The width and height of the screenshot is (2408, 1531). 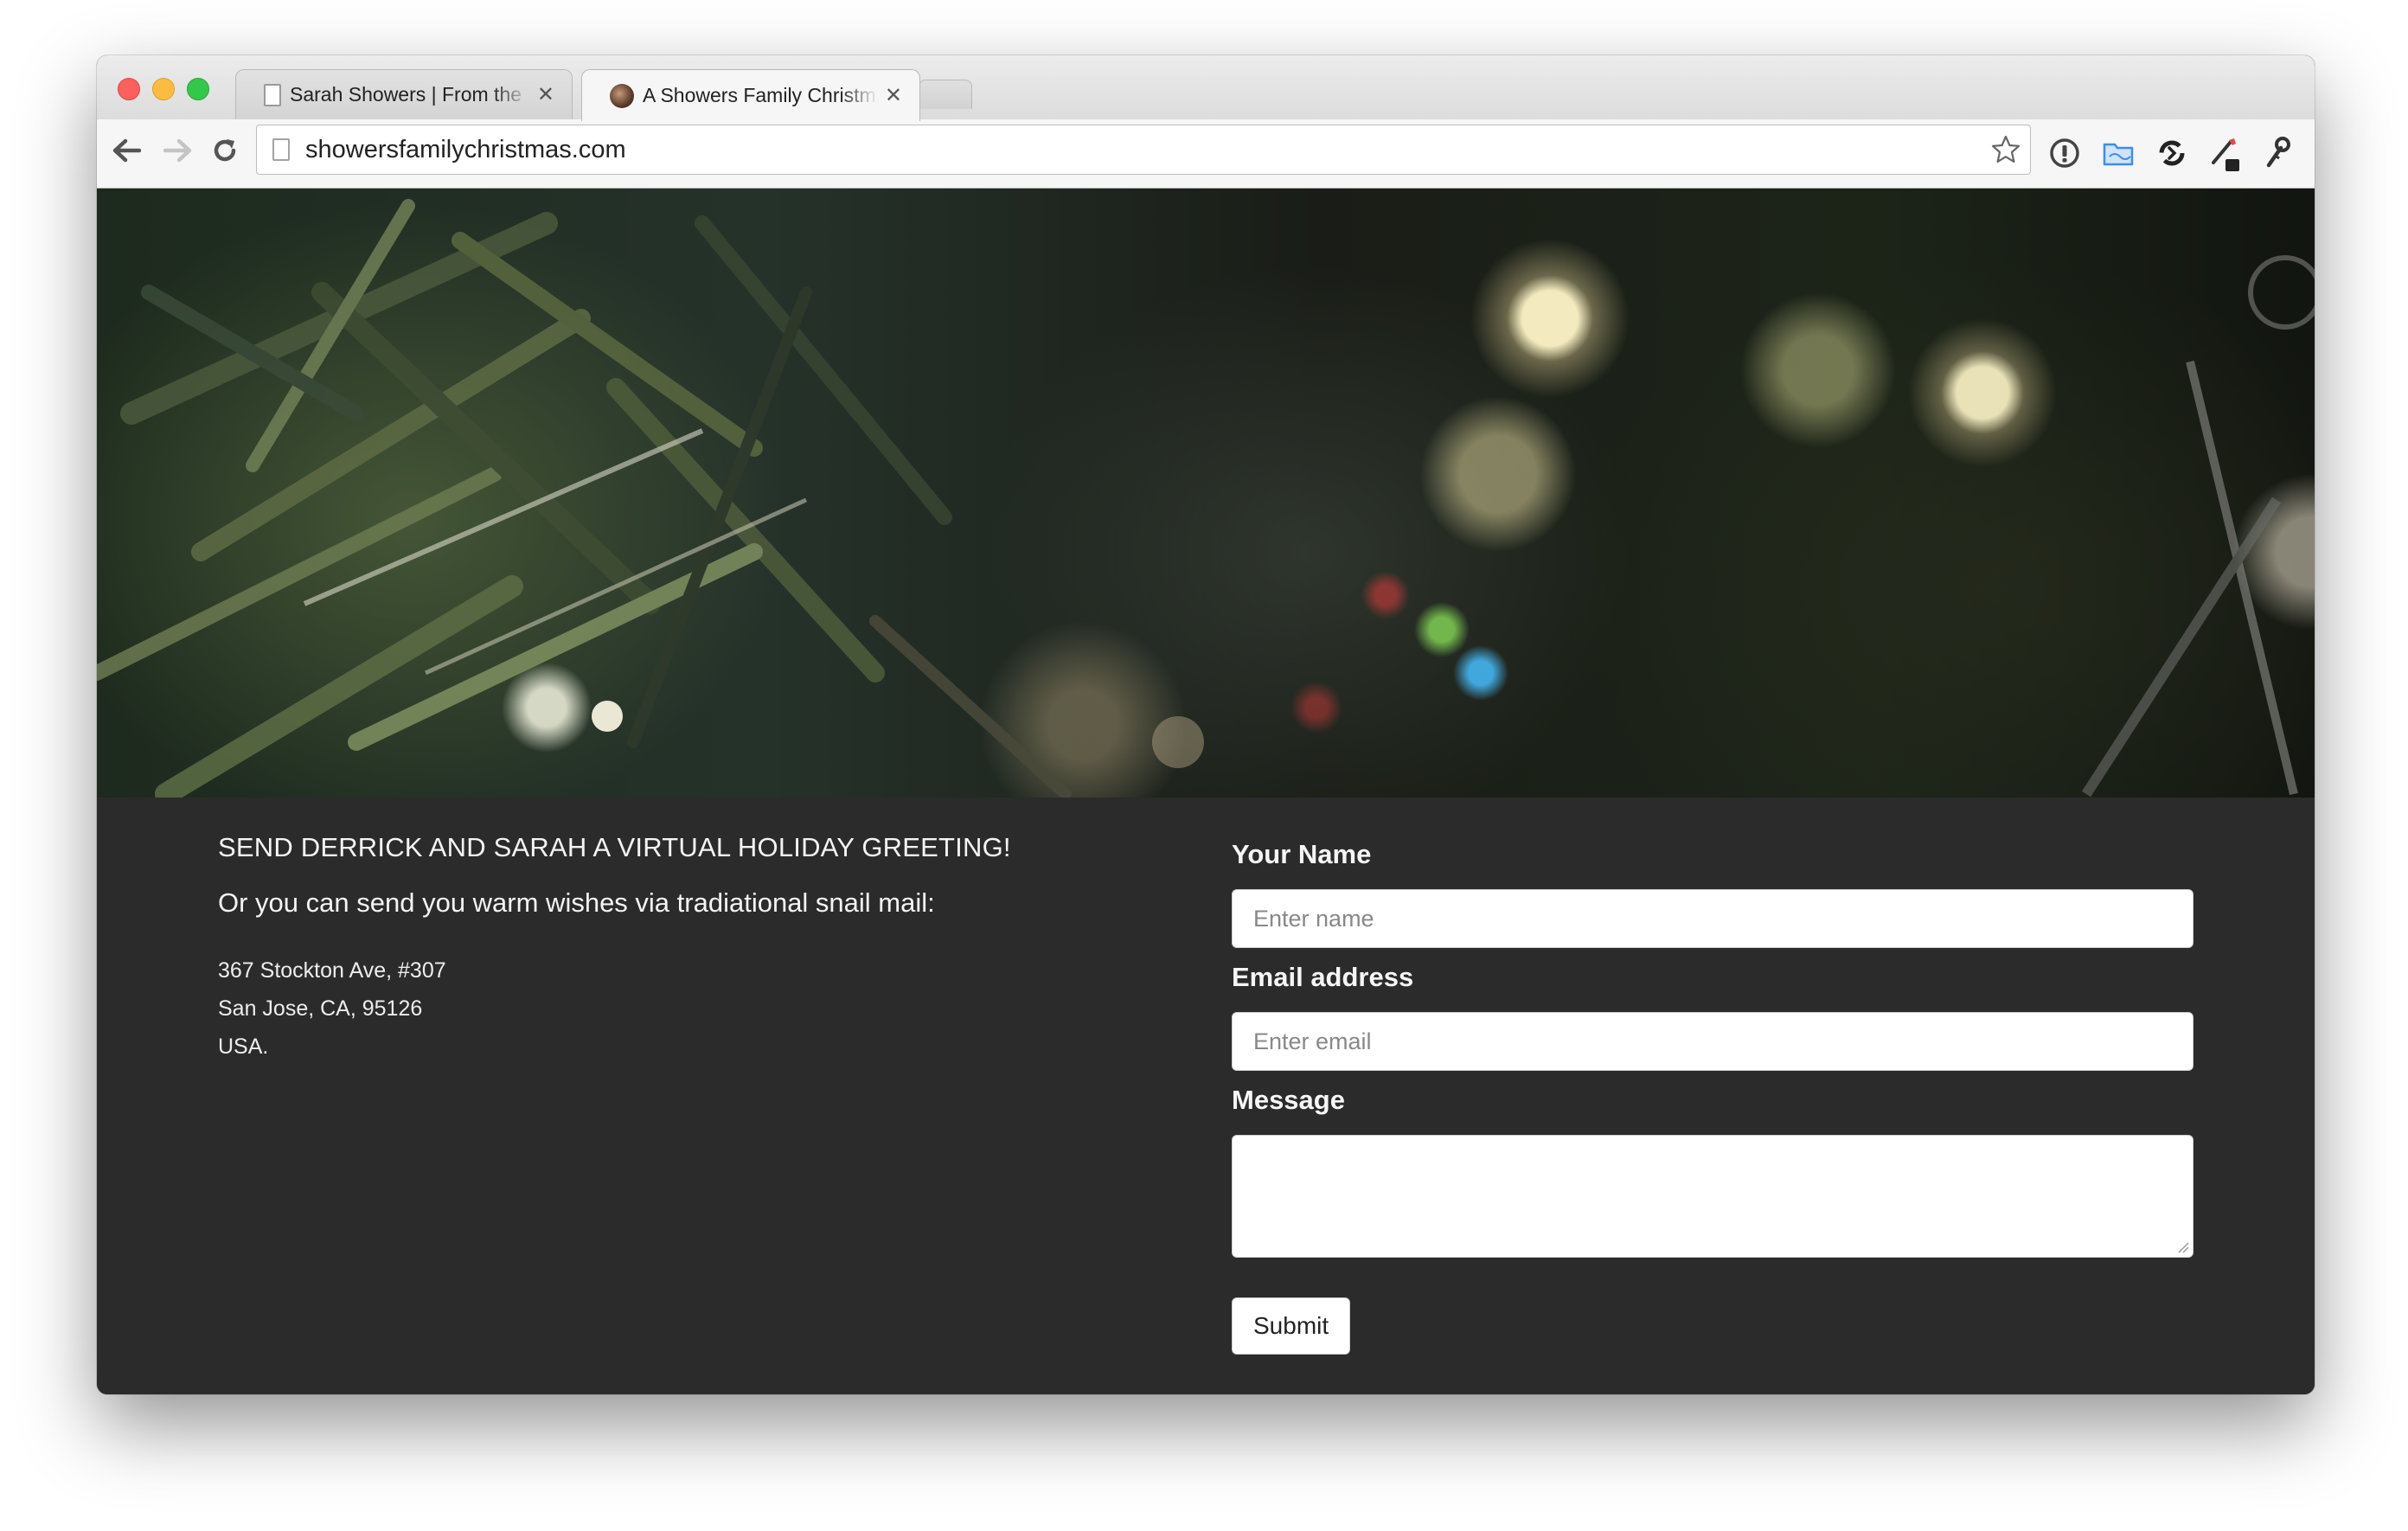 What do you see at coordinates (2183, 1247) in the screenshot?
I see `resize-grip-icon` at bounding box center [2183, 1247].